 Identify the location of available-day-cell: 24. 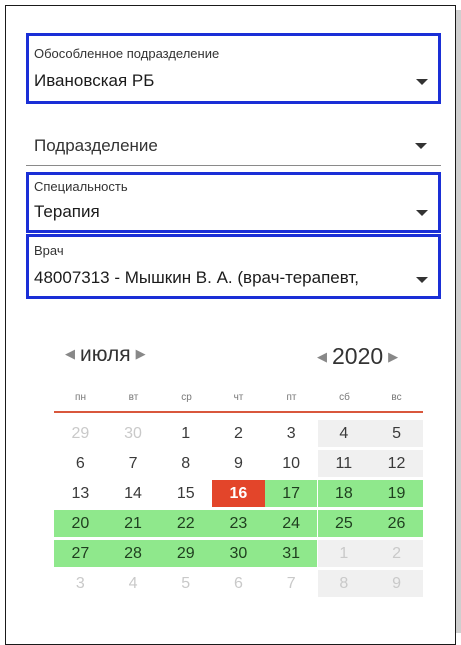
(291, 523).